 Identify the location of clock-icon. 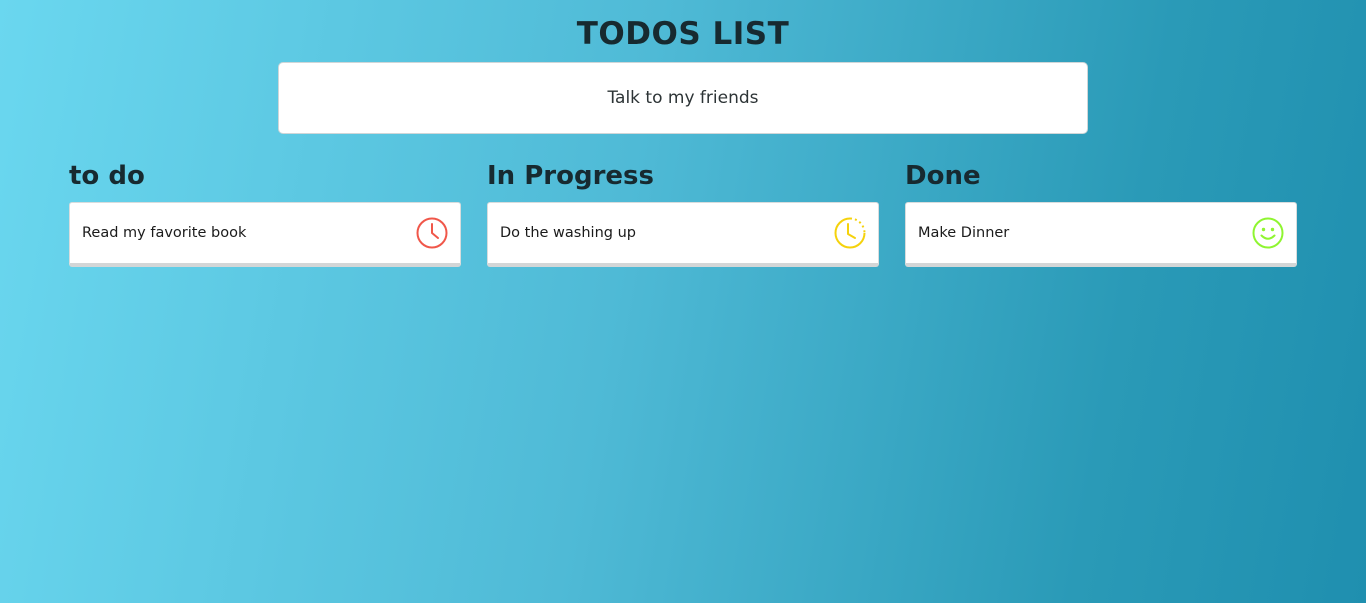
(432, 233).